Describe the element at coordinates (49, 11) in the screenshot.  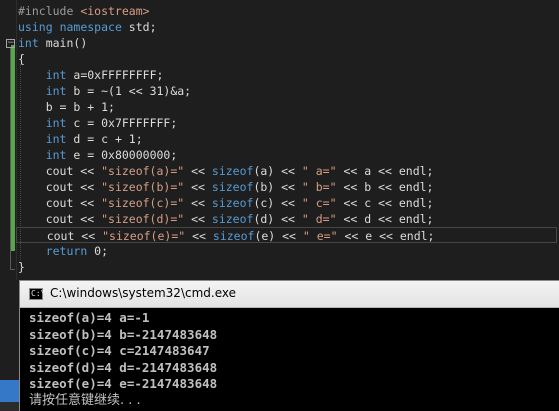
I see `code-token: #include` at that location.